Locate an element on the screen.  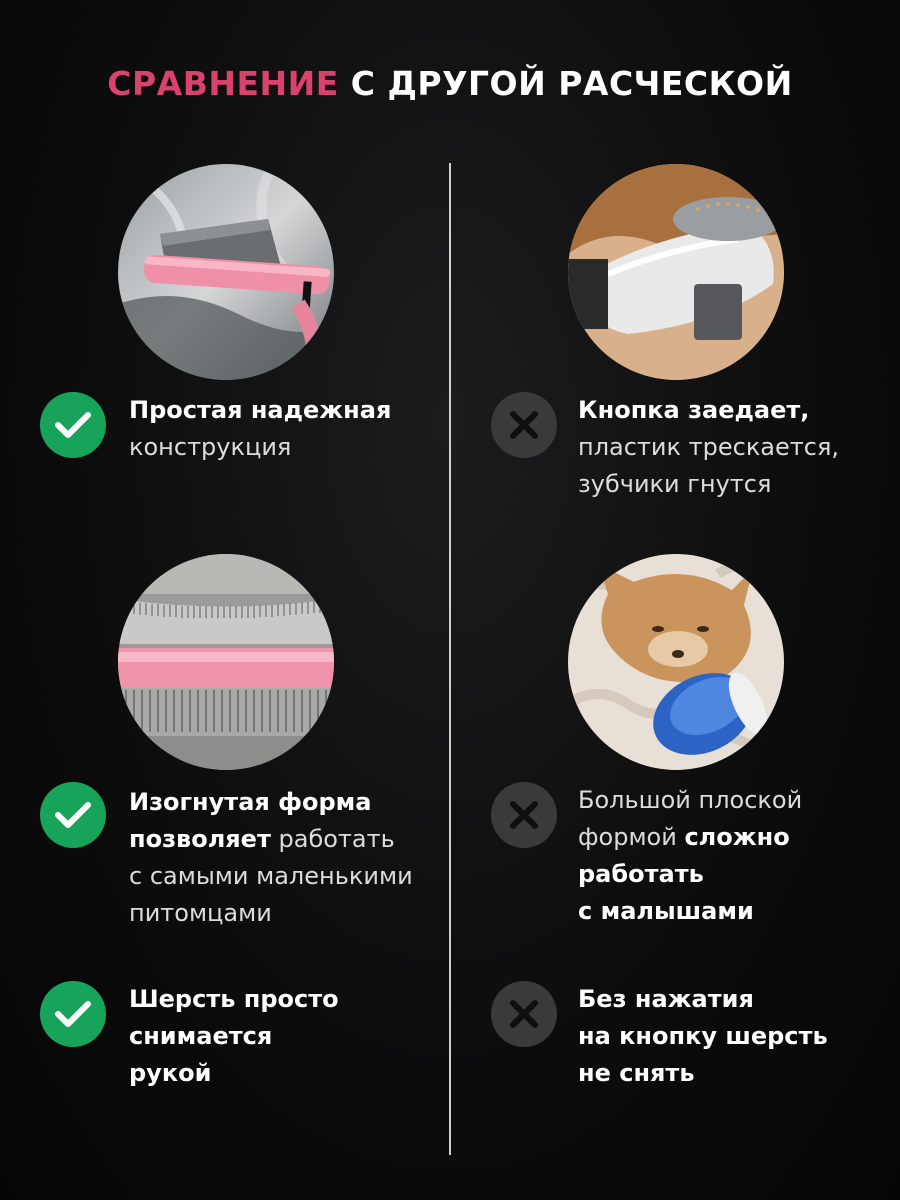
con-text-bold: на кнопку шерсть is located at coordinates (703, 1036).